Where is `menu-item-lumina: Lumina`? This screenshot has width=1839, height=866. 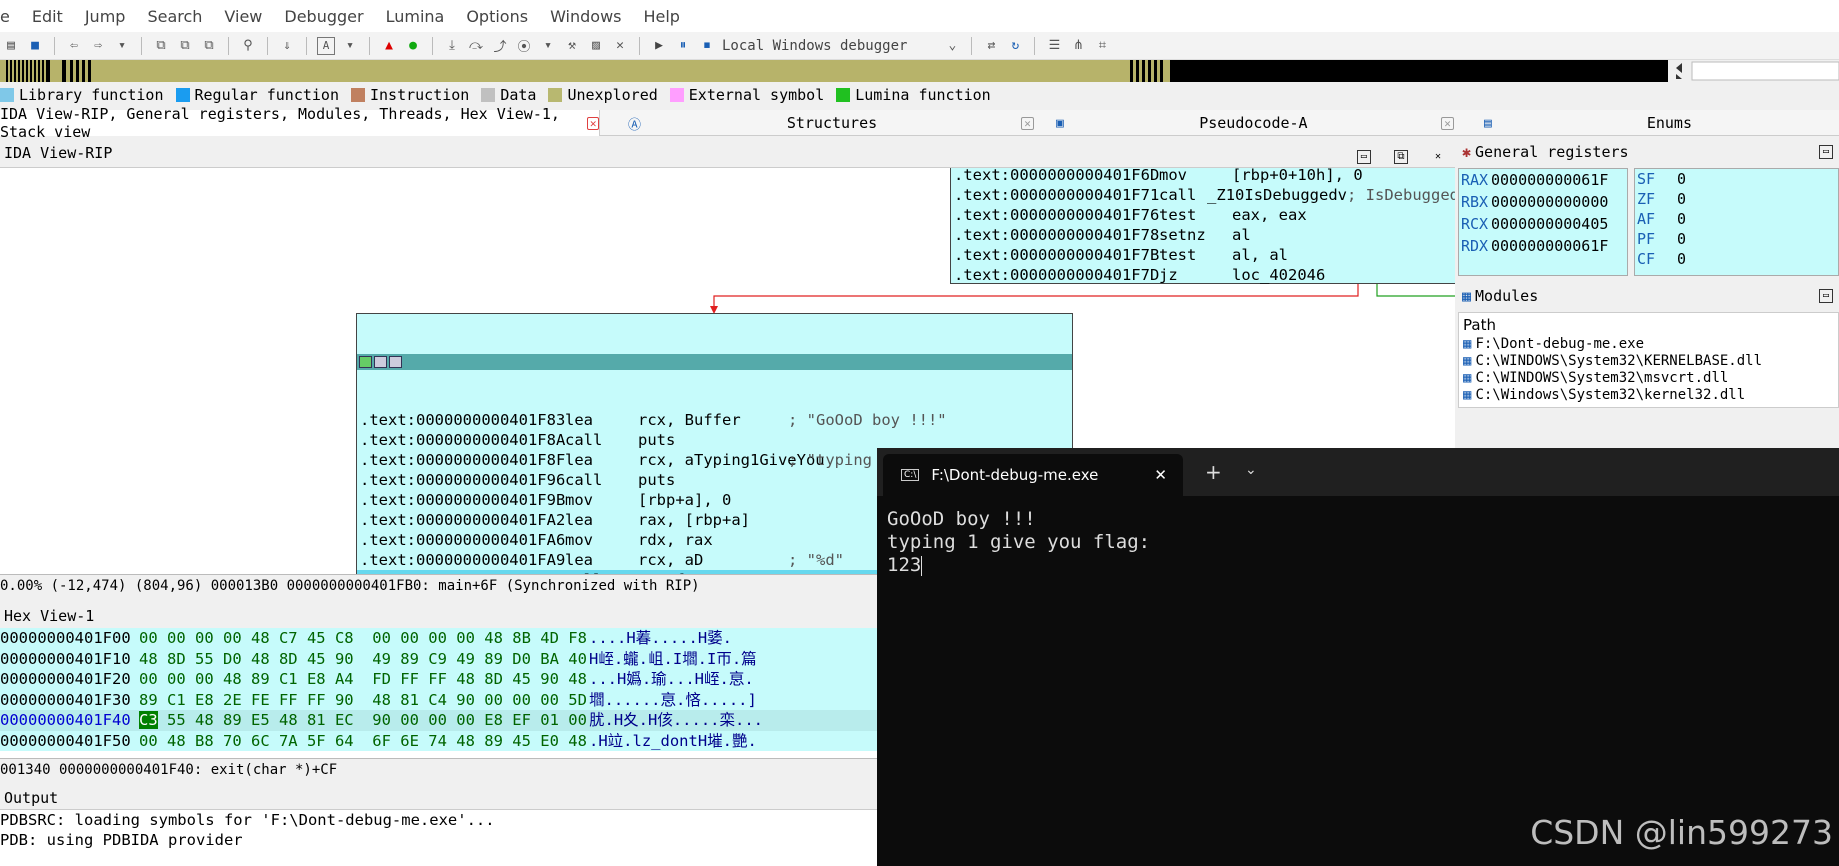
menu-item-lumina: Lumina is located at coordinates (415, 16).